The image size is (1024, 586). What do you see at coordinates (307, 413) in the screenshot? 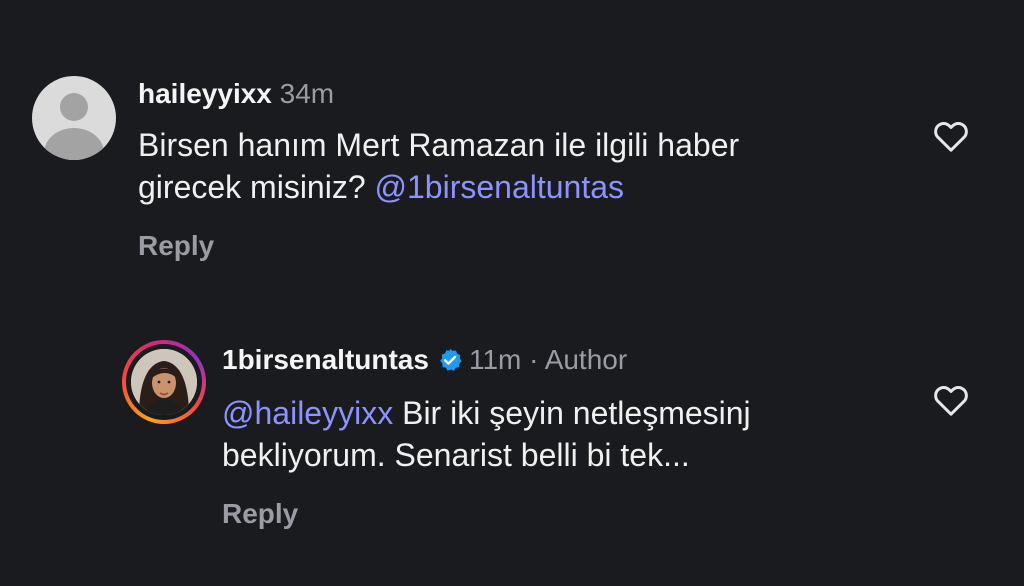
I see `mention-link: @haileyyixx` at bounding box center [307, 413].